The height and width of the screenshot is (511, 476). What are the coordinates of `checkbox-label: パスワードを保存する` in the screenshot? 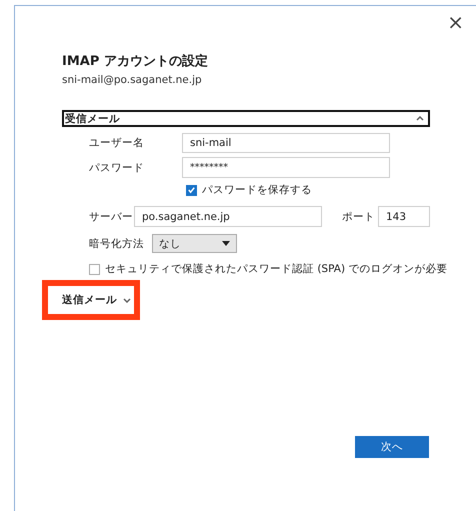 It's located at (257, 190).